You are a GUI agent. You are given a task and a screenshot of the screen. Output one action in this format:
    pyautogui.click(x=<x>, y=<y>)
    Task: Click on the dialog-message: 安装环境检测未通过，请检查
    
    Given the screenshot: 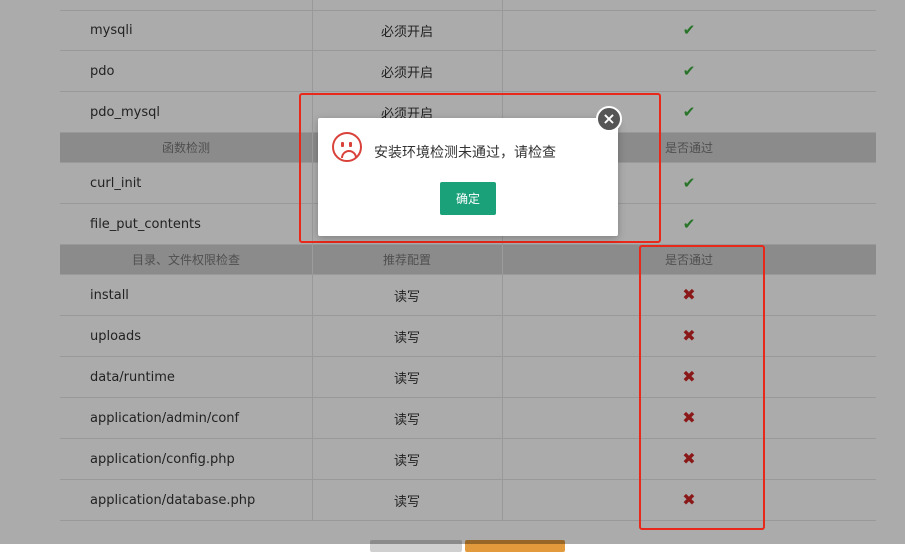 What is the action you would take?
    pyautogui.click(x=465, y=153)
    